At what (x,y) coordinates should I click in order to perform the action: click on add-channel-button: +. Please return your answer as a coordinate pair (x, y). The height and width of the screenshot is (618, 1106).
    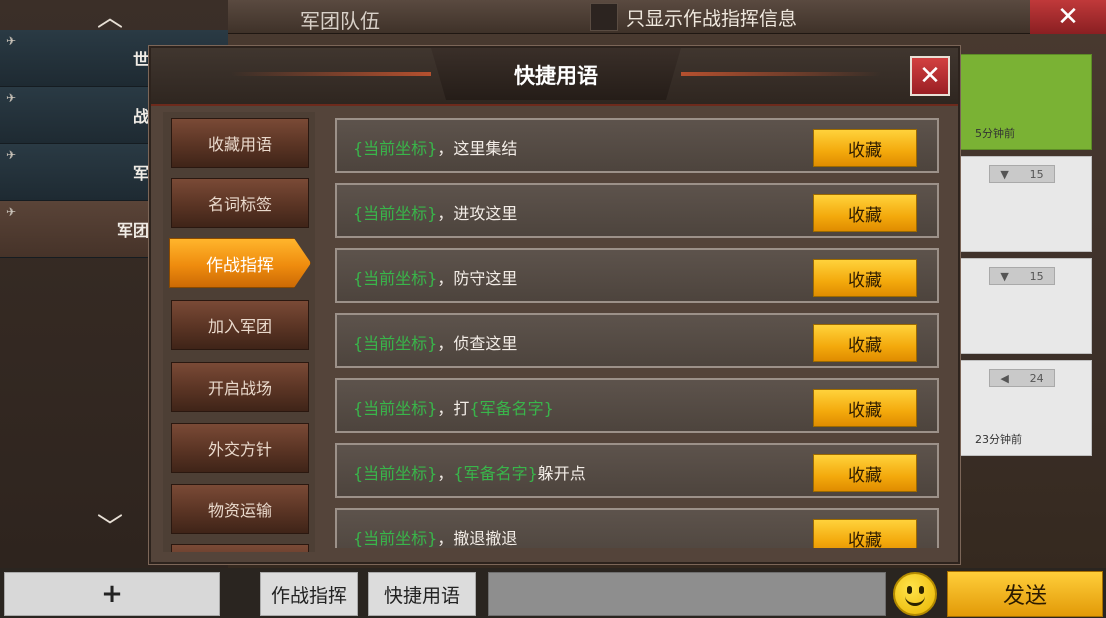
    Looking at the image, I should click on (112, 594).